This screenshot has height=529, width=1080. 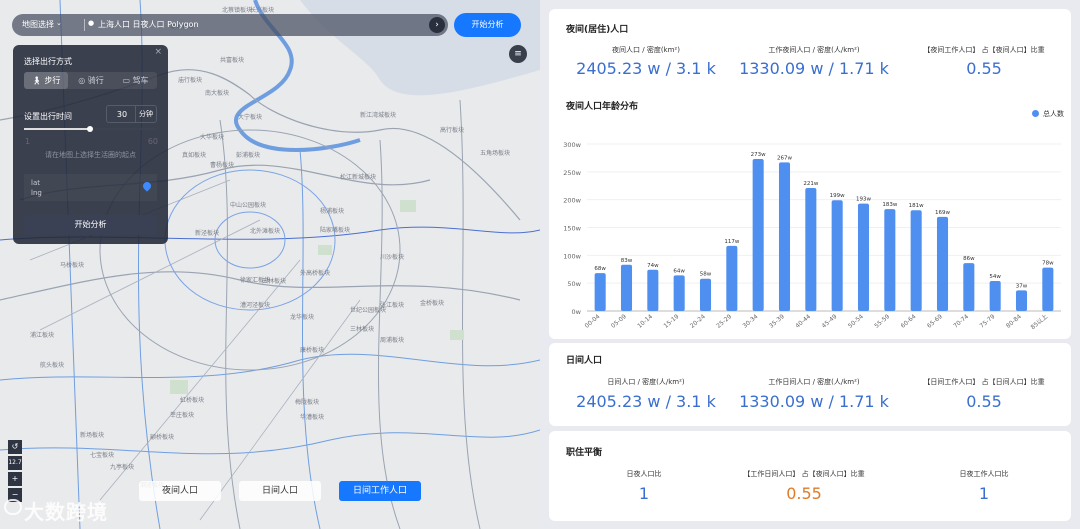 What do you see at coordinates (122, 114) in the screenshot?
I see `time-input` at bounding box center [122, 114].